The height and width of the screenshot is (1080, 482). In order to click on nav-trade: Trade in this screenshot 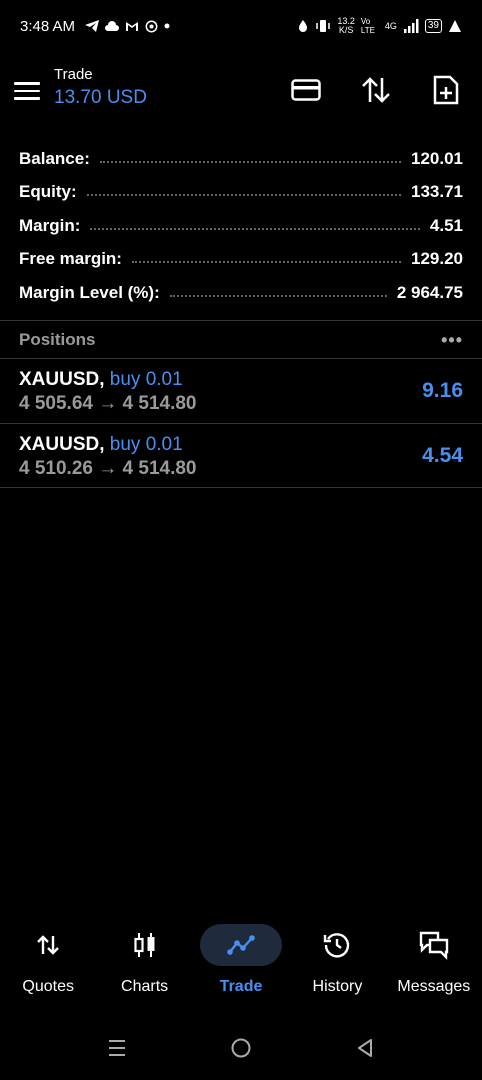, I will do `click(241, 962)`.